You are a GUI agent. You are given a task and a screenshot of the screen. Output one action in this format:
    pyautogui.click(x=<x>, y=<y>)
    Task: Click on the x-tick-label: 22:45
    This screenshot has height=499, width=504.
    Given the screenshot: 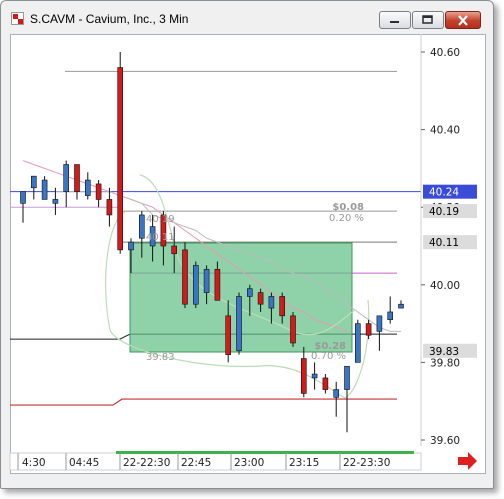 What is the action you would take?
    pyautogui.click(x=196, y=463)
    